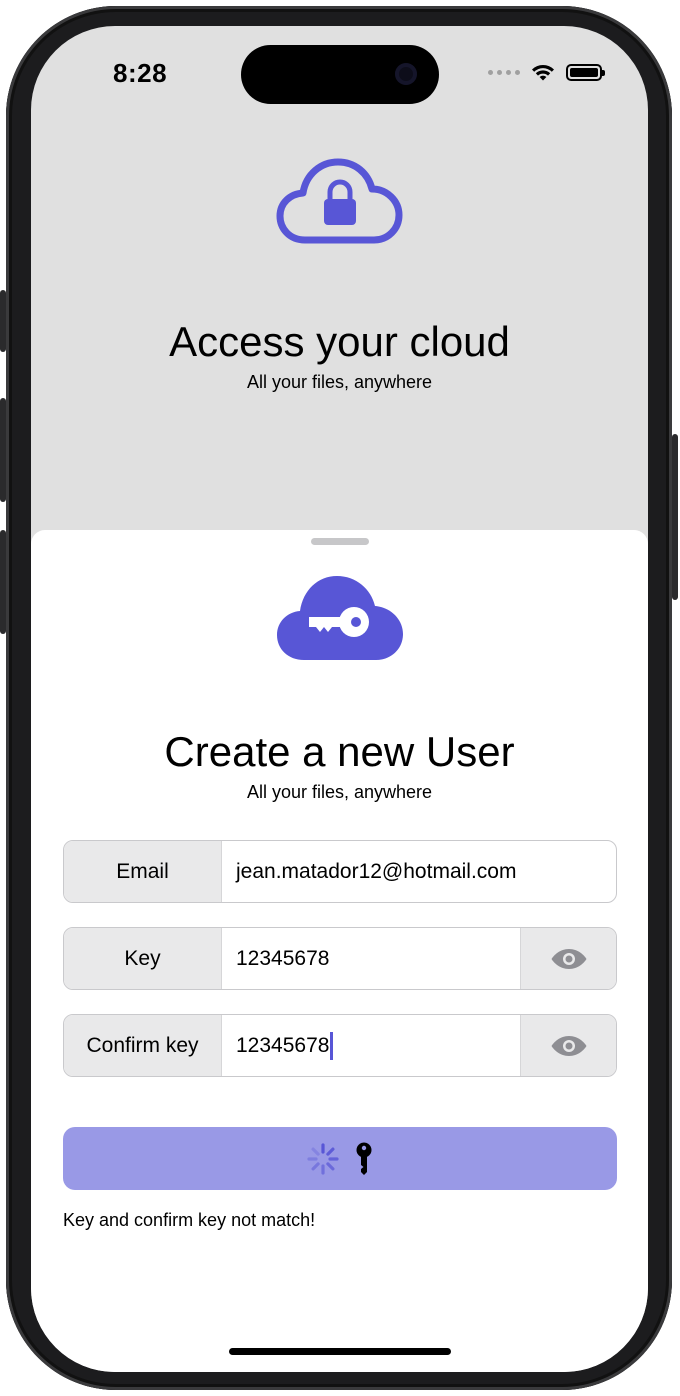  I want to click on background-hero, so click(339, 204).